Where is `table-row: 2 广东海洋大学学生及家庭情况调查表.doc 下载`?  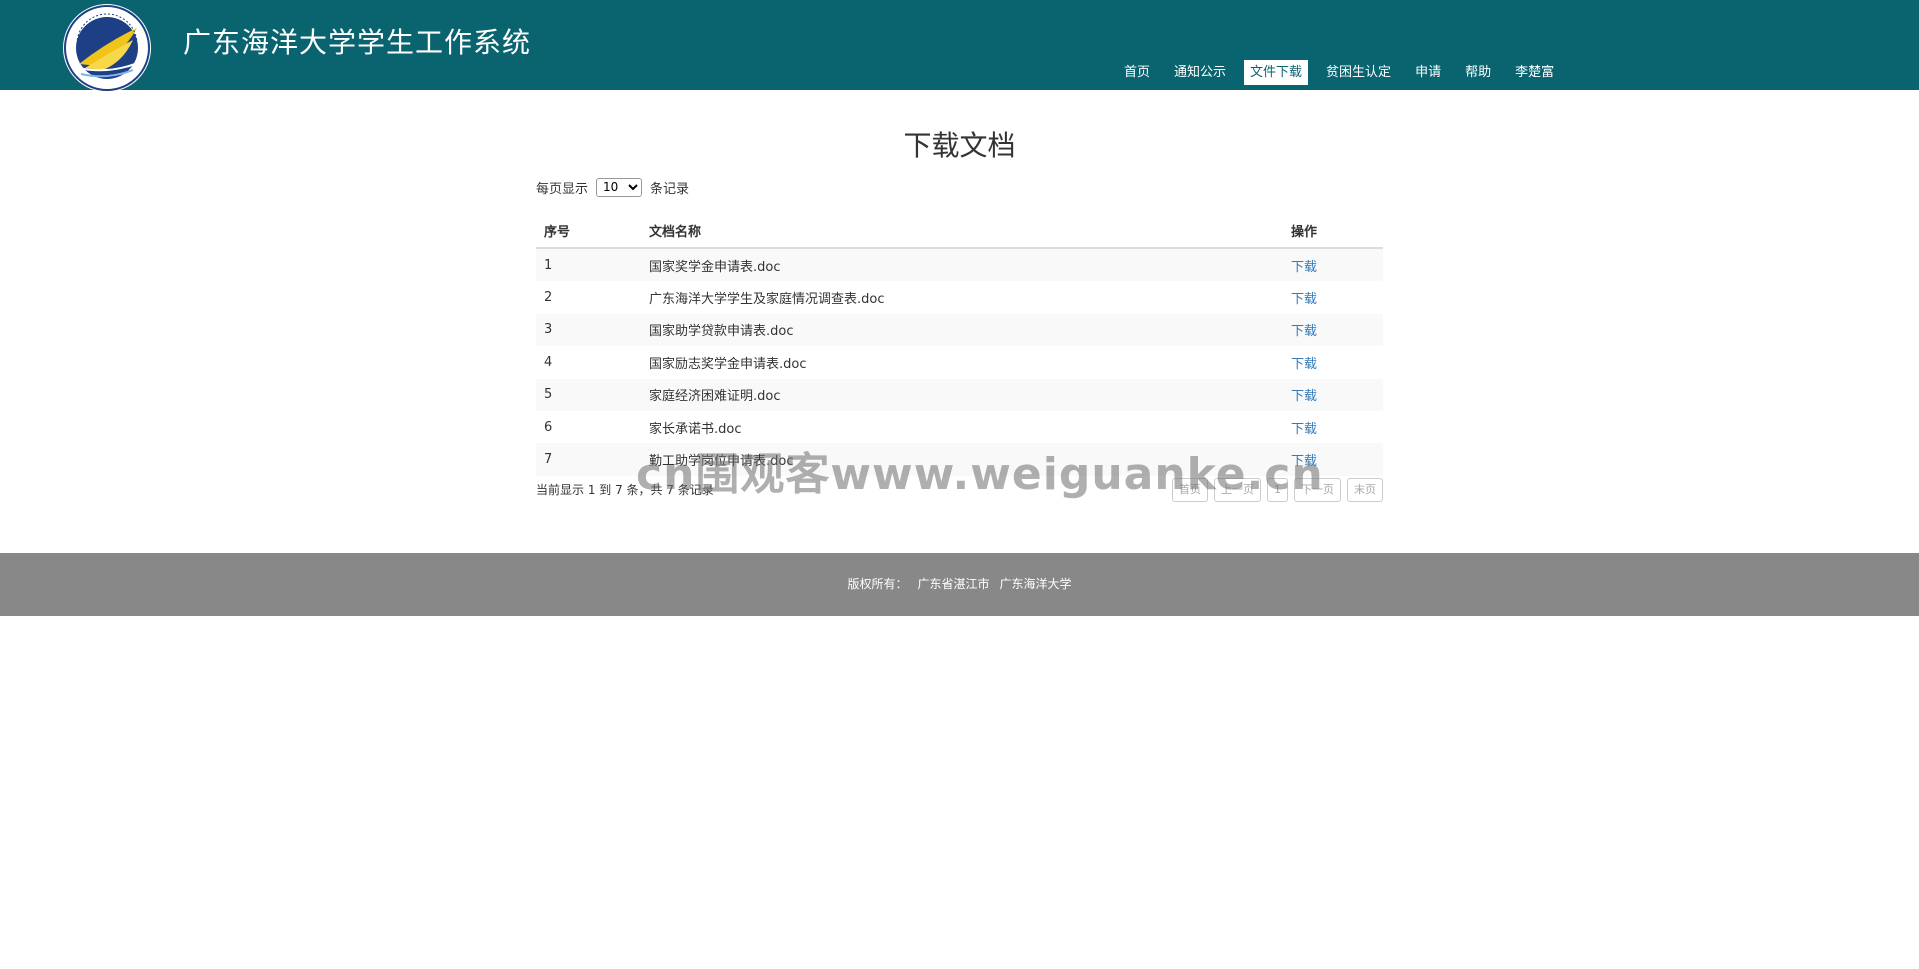 table-row: 2 广东海洋大学学生及家庭情况调查表.doc 下载 is located at coordinates (959, 297).